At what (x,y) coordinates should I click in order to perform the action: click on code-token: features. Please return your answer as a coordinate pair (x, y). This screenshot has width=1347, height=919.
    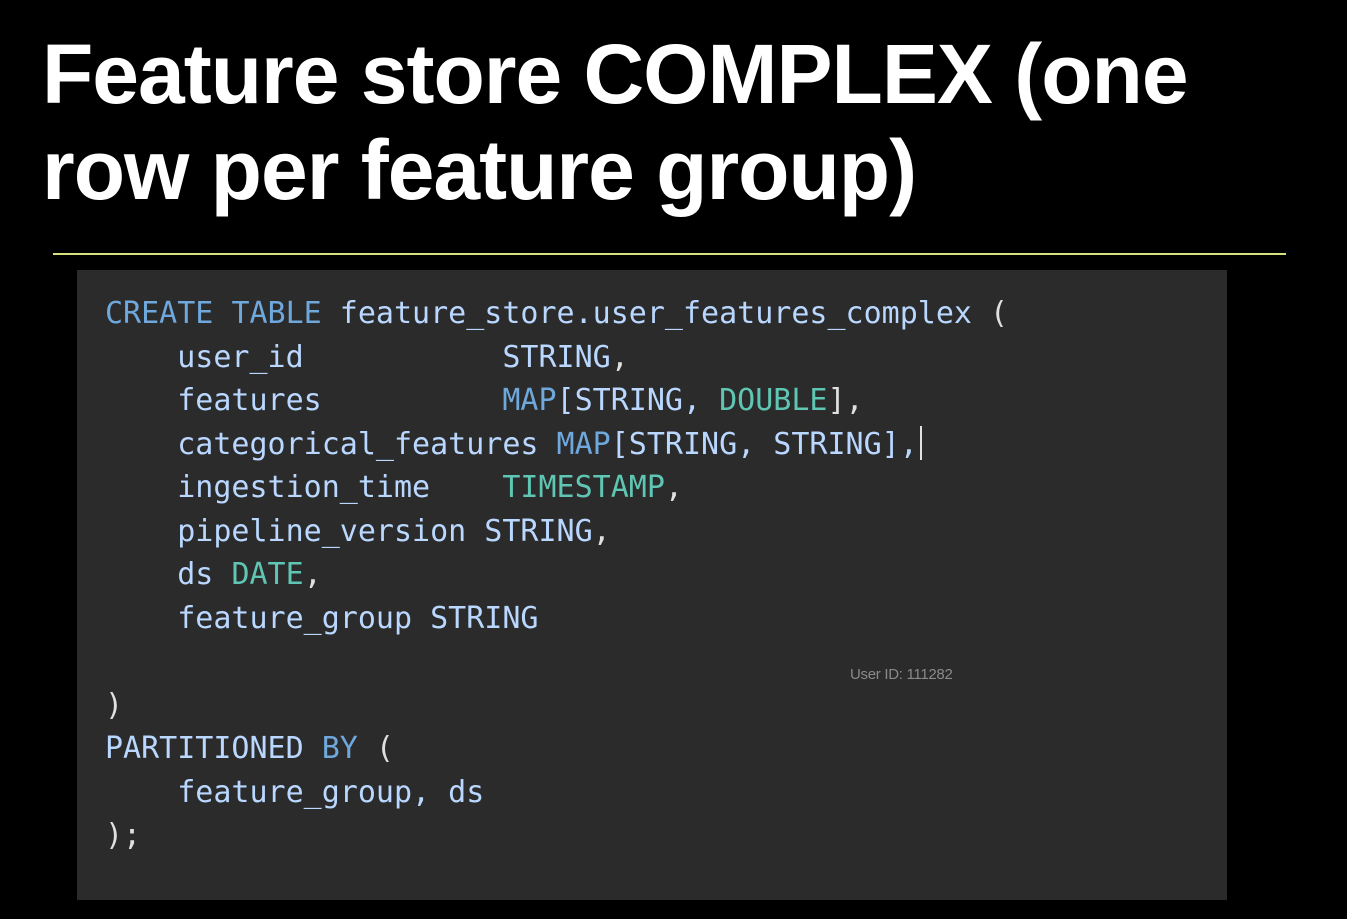
    Looking at the image, I should click on (304, 400).